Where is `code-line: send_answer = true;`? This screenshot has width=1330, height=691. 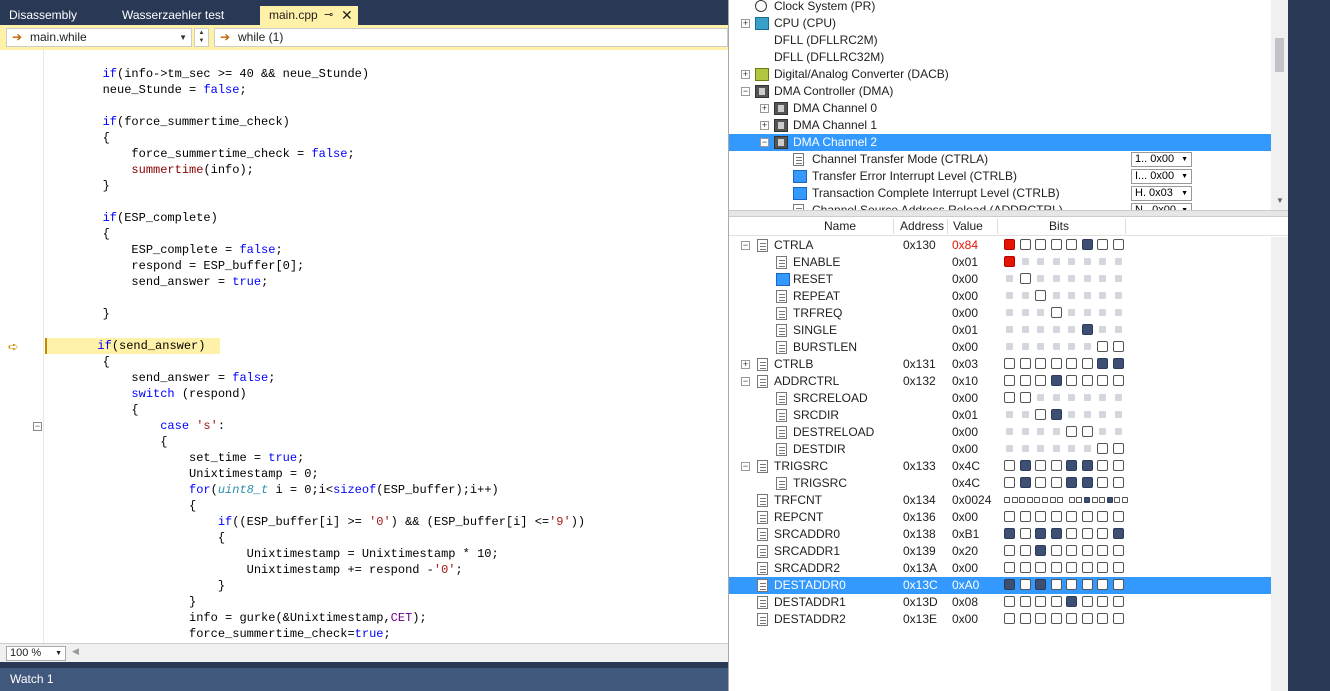
code-line: send_answer = true; is located at coordinates (156, 282).